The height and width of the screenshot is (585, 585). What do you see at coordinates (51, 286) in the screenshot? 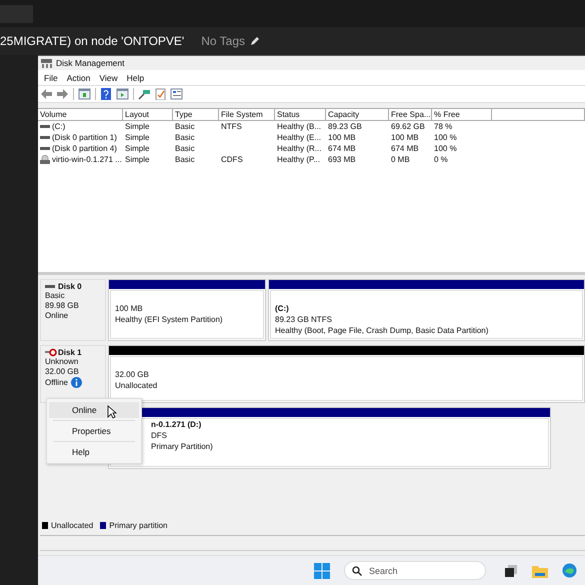
I see `drive-icon` at bounding box center [51, 286].